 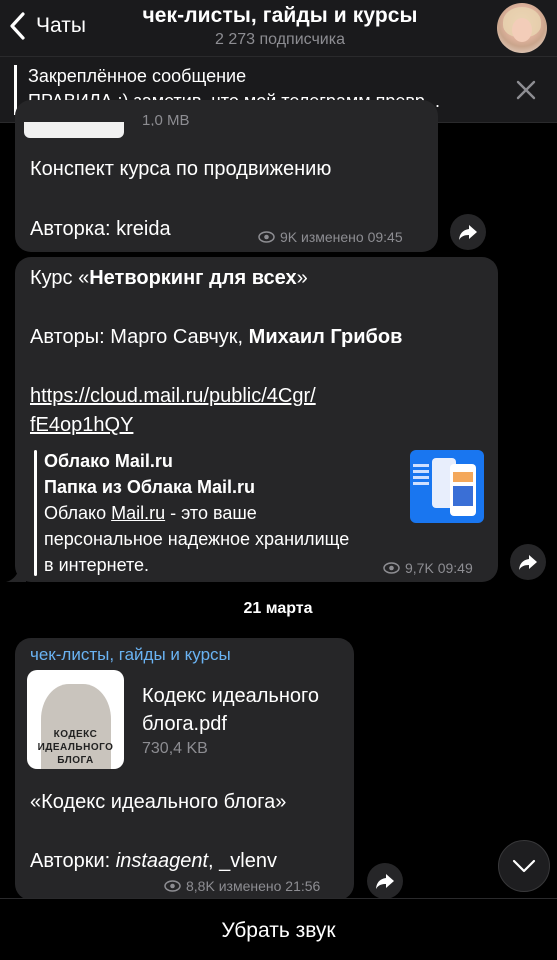 What do you see at coordinates (522, 28) in the screenshot?
I see `channel-avatar` at bounding box center [522, 28].